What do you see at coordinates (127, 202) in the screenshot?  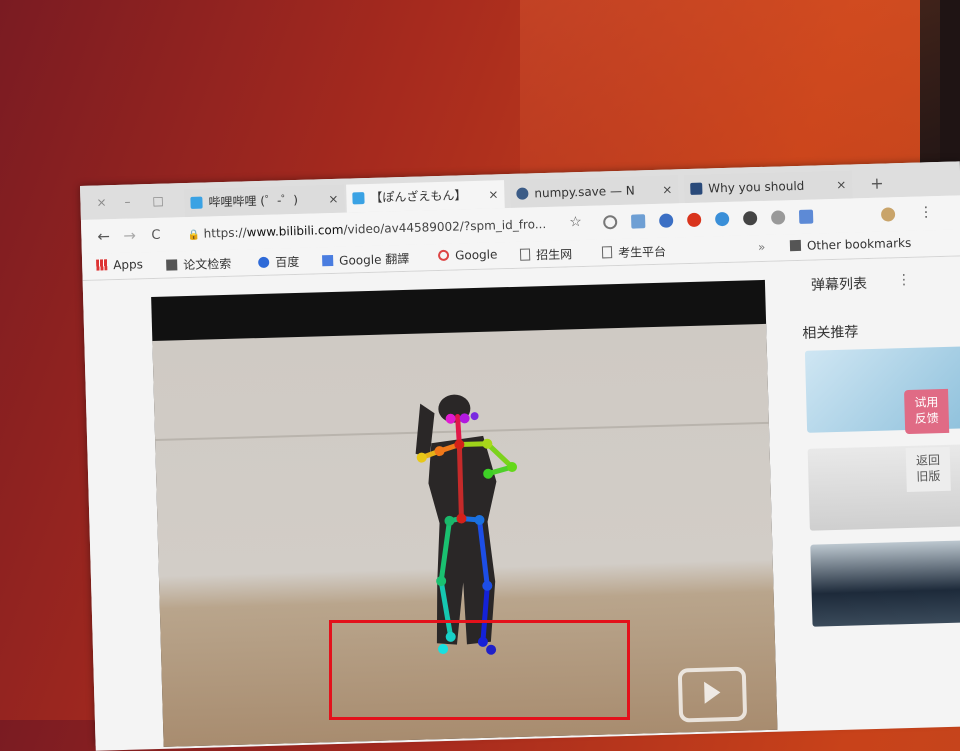 I see `minimize-window-icon: –` at bounding box center [127, 202].